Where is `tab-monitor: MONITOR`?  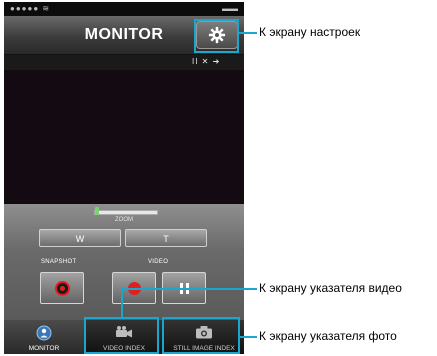
tab-monitor: MONITOR is located at coordinates (44, 337).